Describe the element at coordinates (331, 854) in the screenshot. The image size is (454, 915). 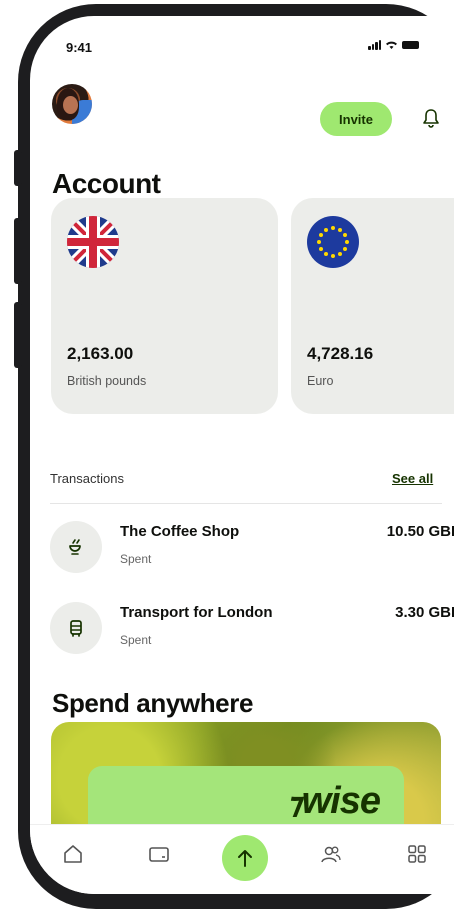
I see `recipients-icon` at that location.